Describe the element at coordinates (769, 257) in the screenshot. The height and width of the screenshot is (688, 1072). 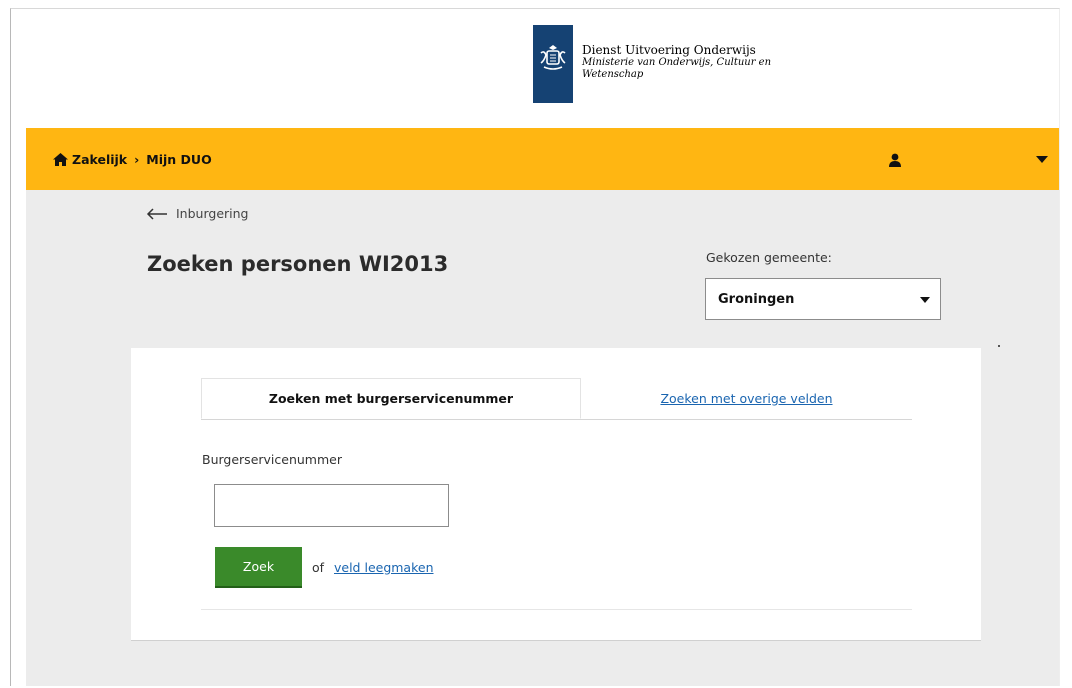
I see `gemeente-label: Gekozen gemeente:` at that location.